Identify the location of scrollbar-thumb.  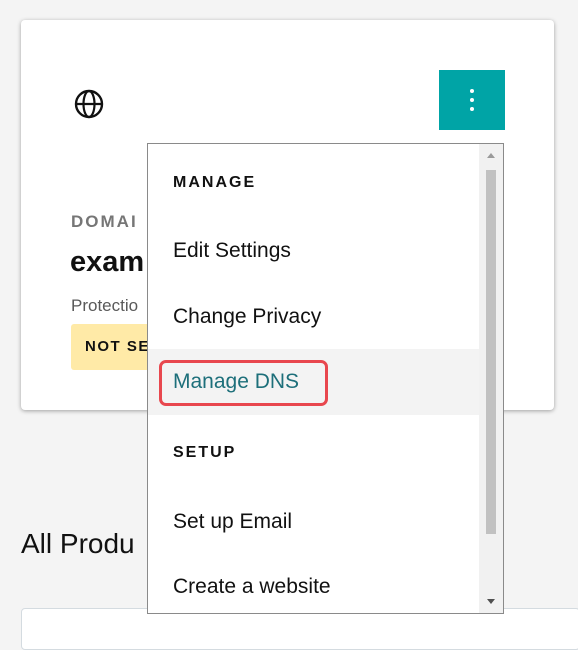
(491, 352).